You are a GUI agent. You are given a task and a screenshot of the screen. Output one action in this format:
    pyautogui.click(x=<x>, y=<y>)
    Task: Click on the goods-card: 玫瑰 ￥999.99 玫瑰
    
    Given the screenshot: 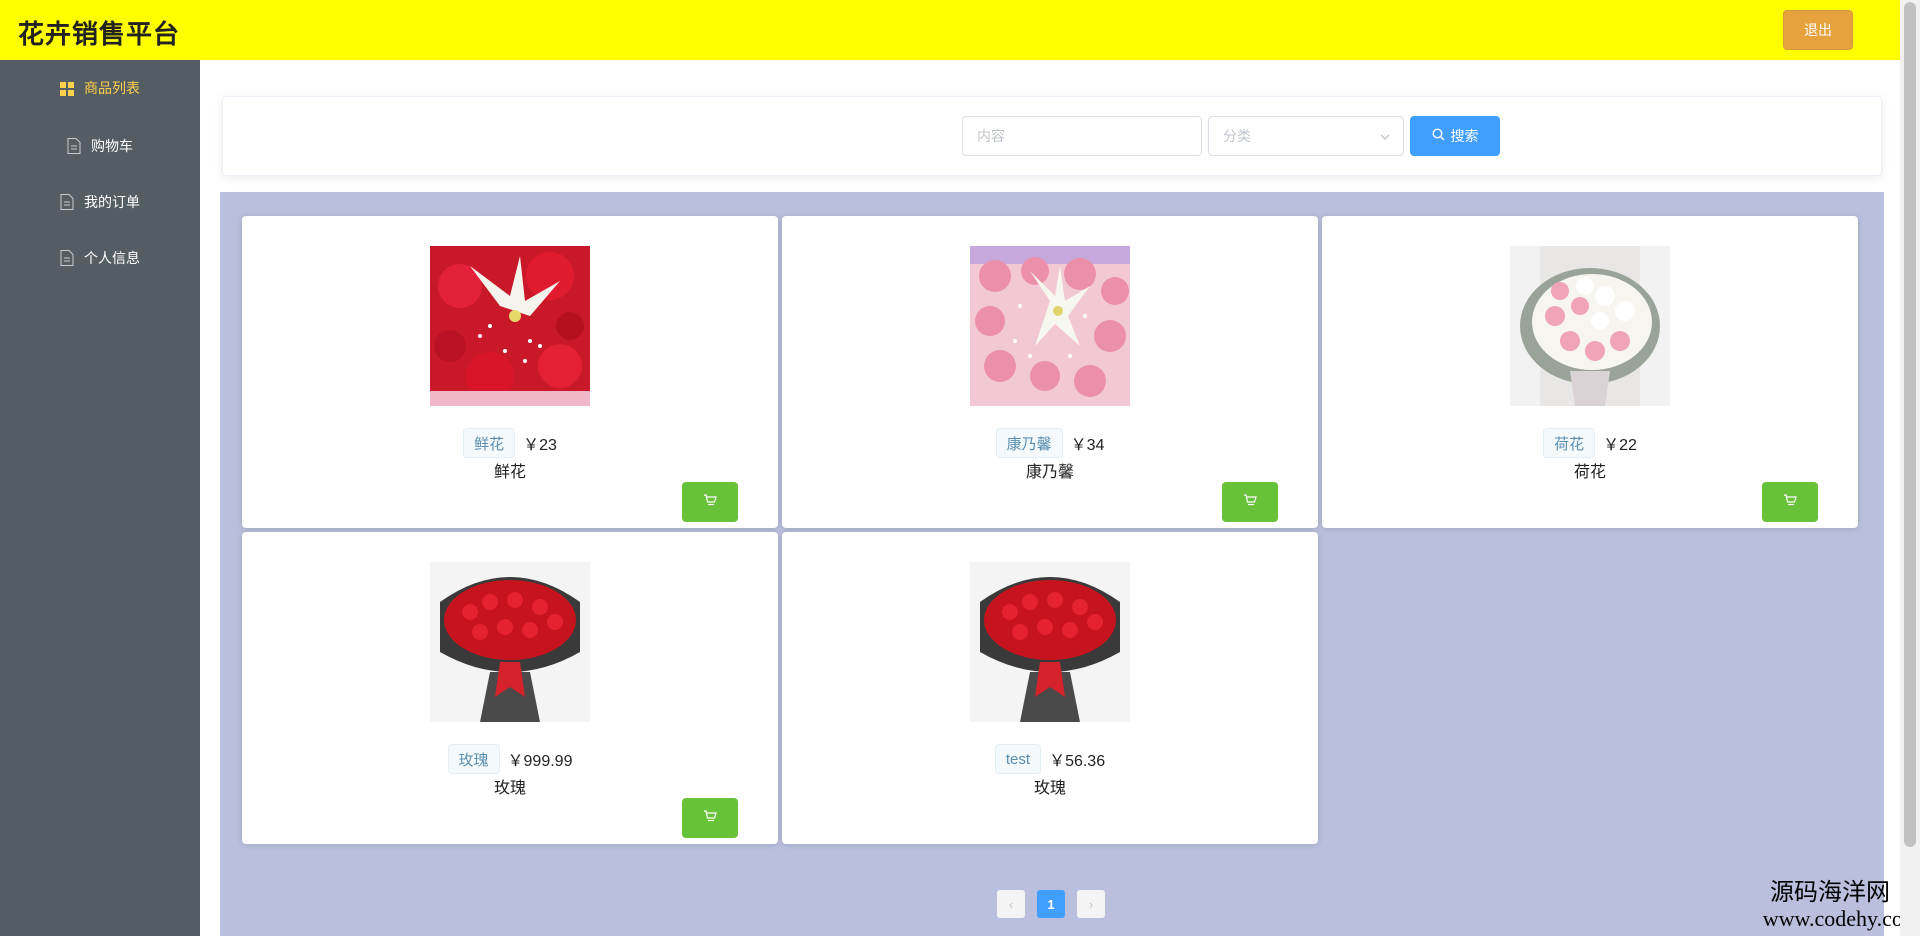 What is the action you would take?
    pyautogui.click(x=510, y=688)
    